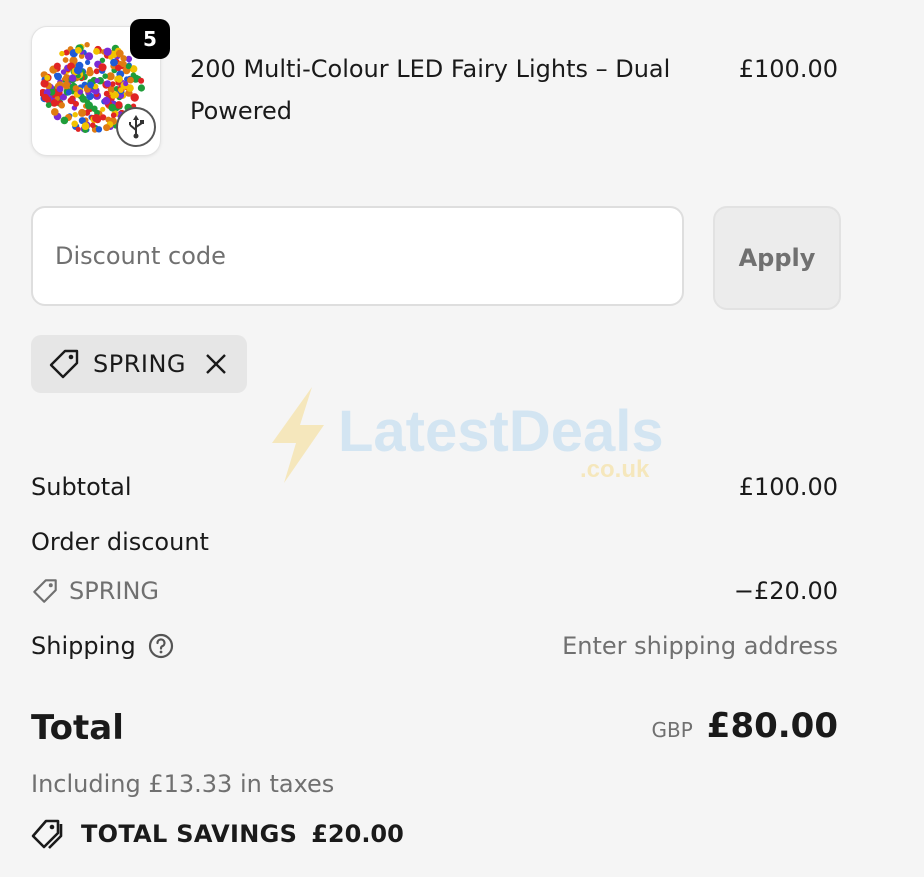 The image size is (924, 877). Describe the element at coordinates (357, 834) in the screenshot. I see `total-savings-value: £20.00` at that location.